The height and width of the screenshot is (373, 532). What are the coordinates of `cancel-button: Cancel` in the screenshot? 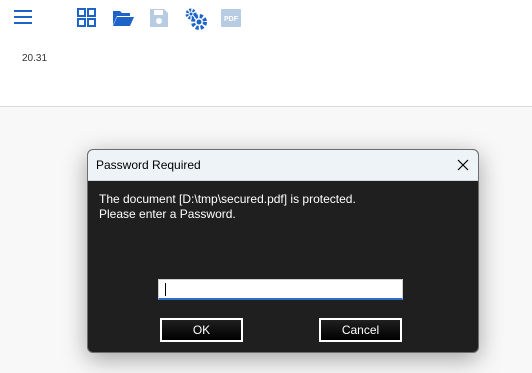 It's located at (360, 330).